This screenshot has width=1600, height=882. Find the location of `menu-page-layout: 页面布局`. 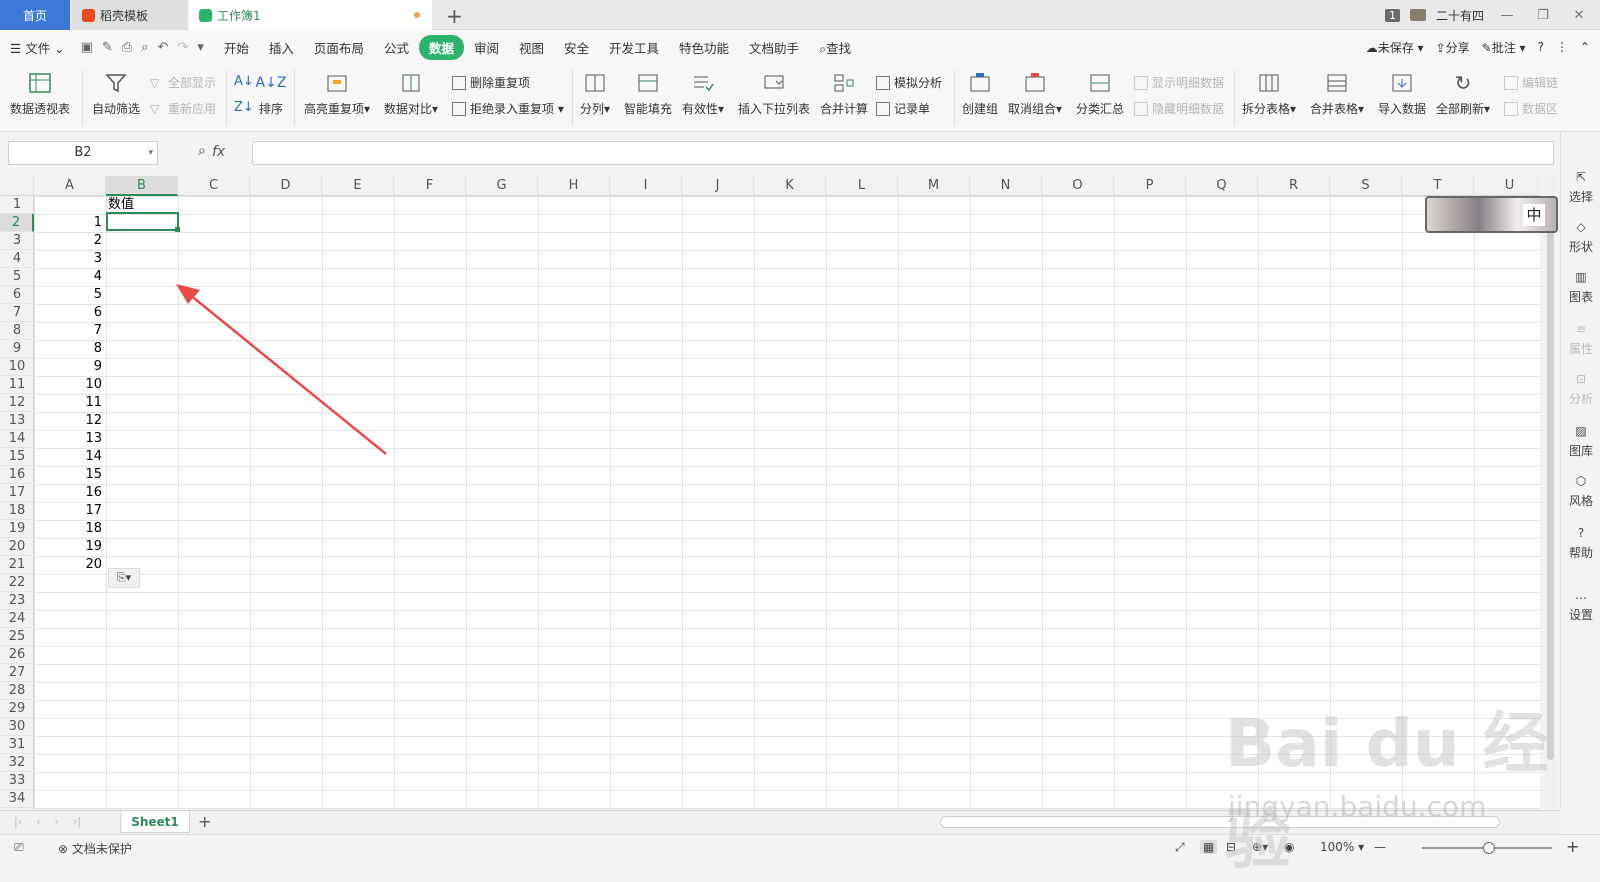

menu-page-layout: 页面布局 is located at coordinates (339, 47).